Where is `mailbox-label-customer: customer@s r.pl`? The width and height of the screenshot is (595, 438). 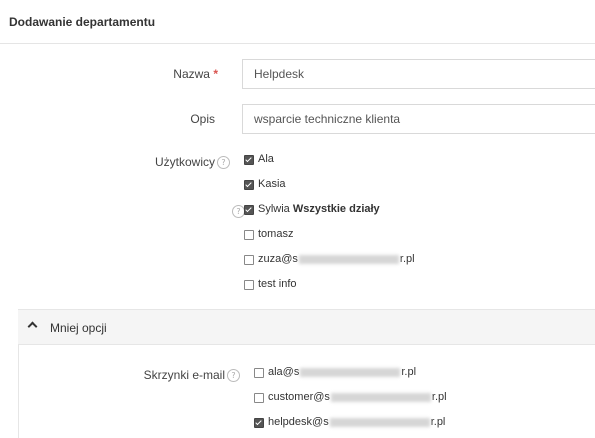
mailbox-label-customer: customer@s r.pl is located at coordinates (357, 397).